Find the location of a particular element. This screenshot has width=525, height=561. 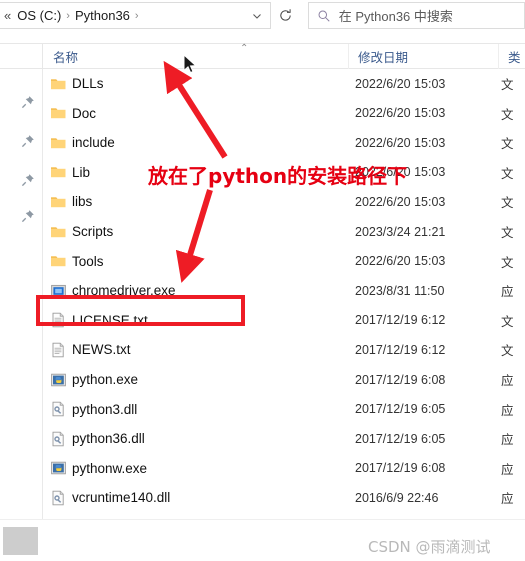

search-icon is located at coordinates (324, 16).